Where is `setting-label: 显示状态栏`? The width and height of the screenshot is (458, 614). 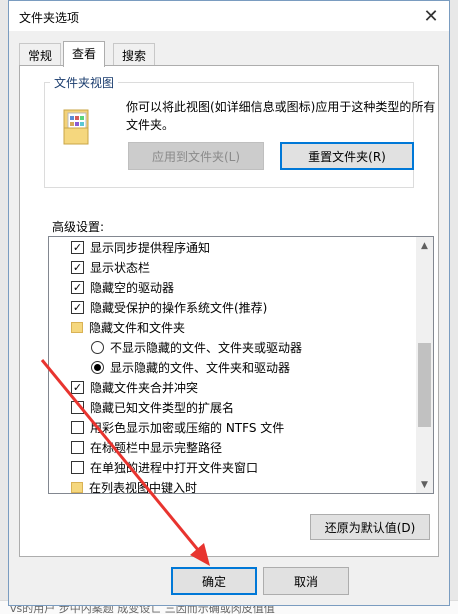 setting-label: 显示状态栏 is located at coordinates (120, 267).